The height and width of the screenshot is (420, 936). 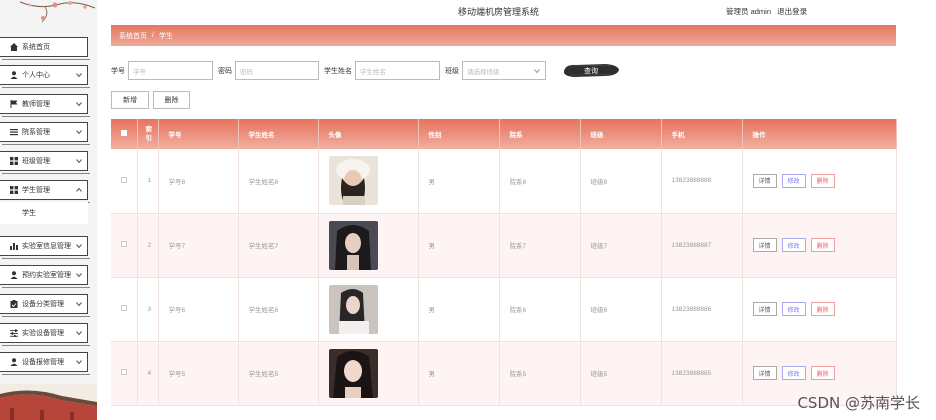 What do you see at coordinates (702, 245) in the screenshot?
I see `cell-phone: 13823888887` at bounding box center [702, 245].